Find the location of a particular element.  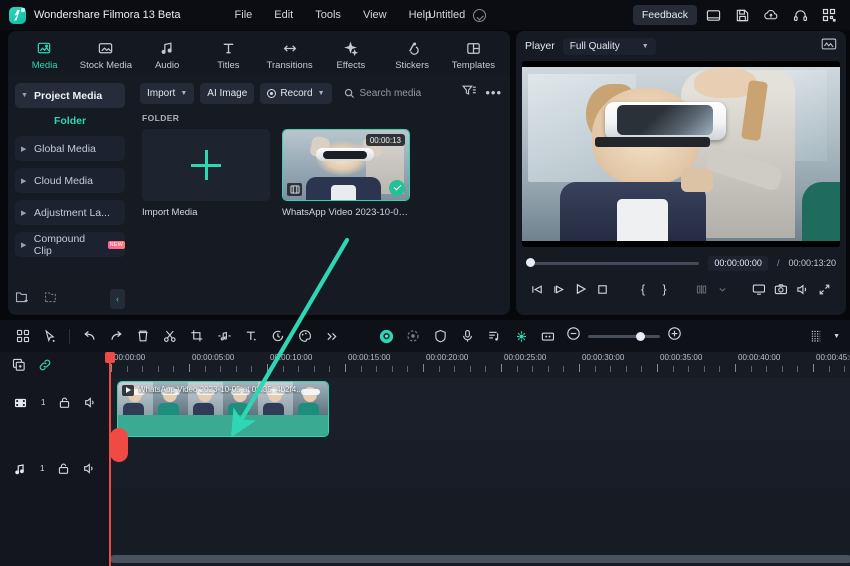

current-timecode: 00:00:00:00 is located at coordinates (738, 263).